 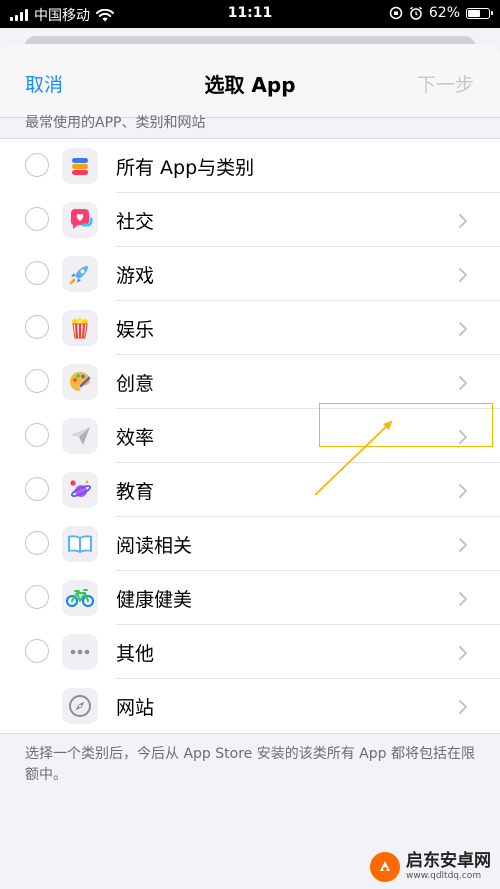 I want to click on next-step-button: 下一步, so click(x=445, y=83).